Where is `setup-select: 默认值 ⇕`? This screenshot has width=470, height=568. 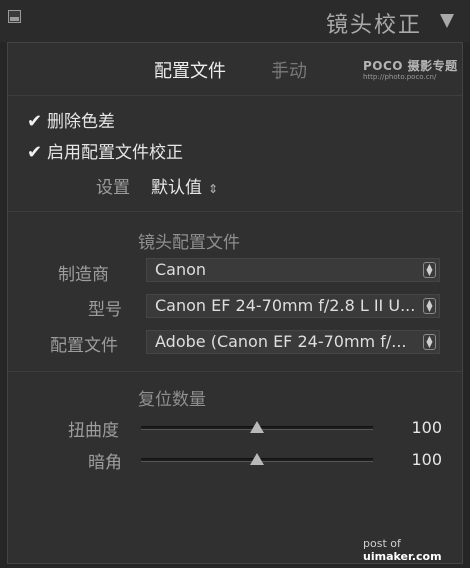 setup-select: 默认值 ⇕ is located at coordinates (184, 185).